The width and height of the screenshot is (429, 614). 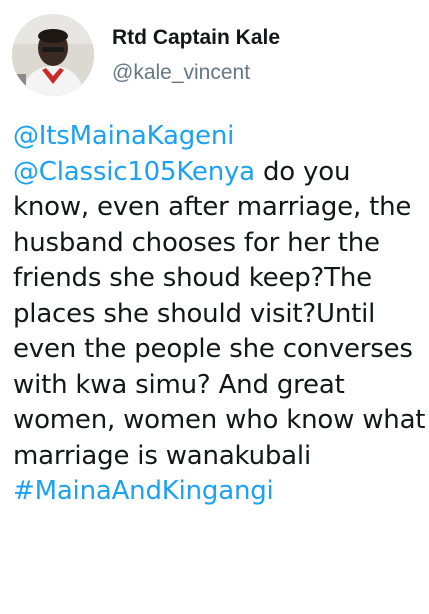 What do you see at coordinates (134, 172) in the screenshot?
I see `mention-link-2: @Classic105Kenya` at bounding box center [134, 172].